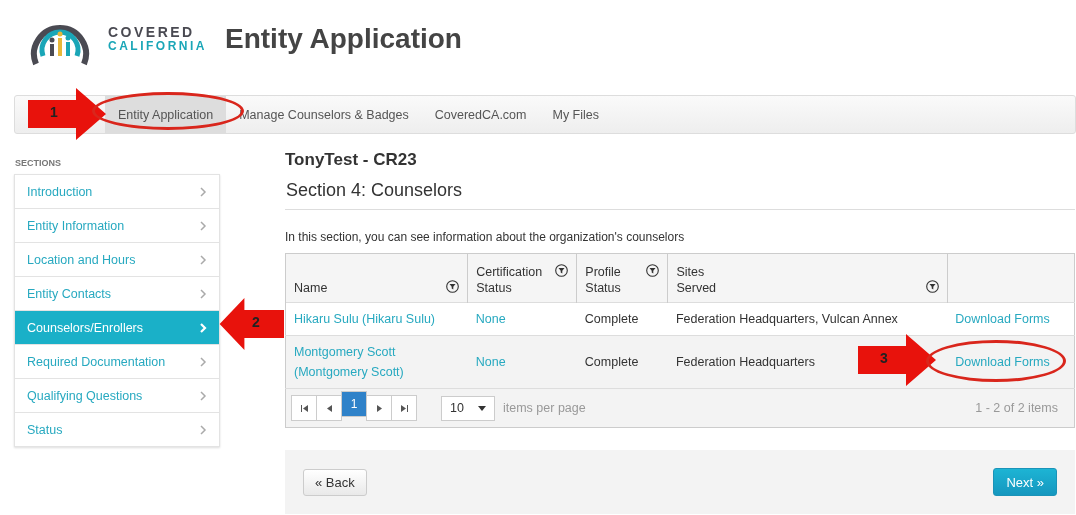  Describe the element at coordinates (509, 280) in the screenshot. I see `column-label: Certification Status` at that location.